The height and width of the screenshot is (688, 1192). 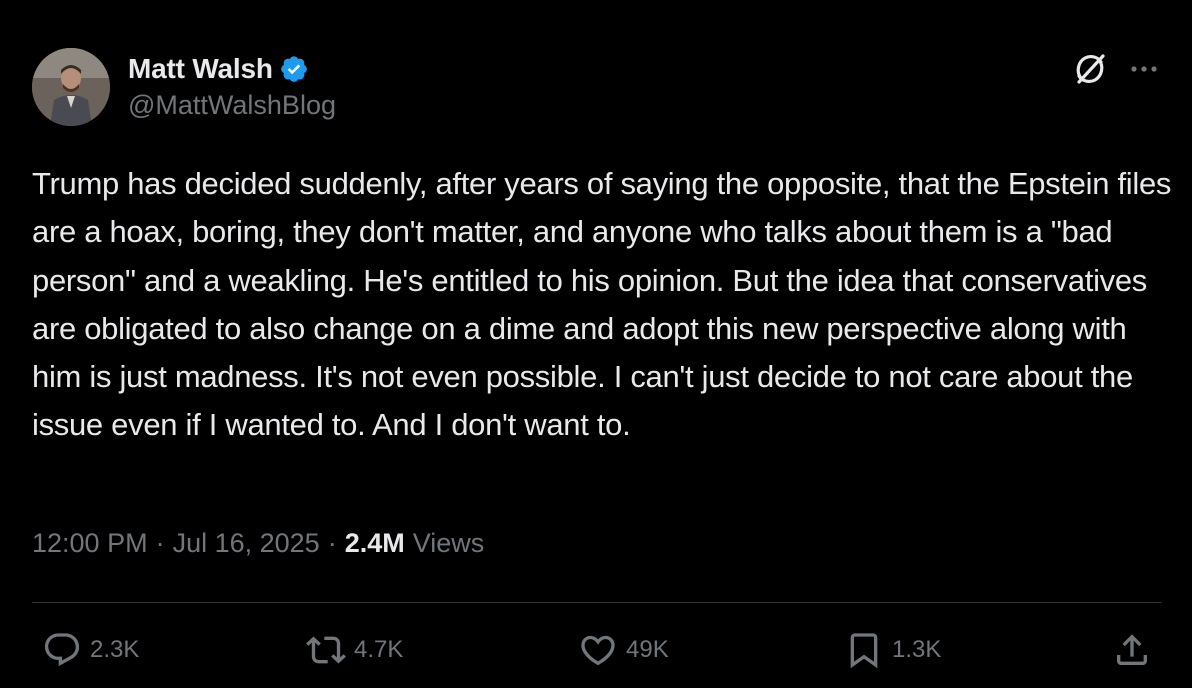 I want to click on like-button: 49K, so click(x=623, y=650).